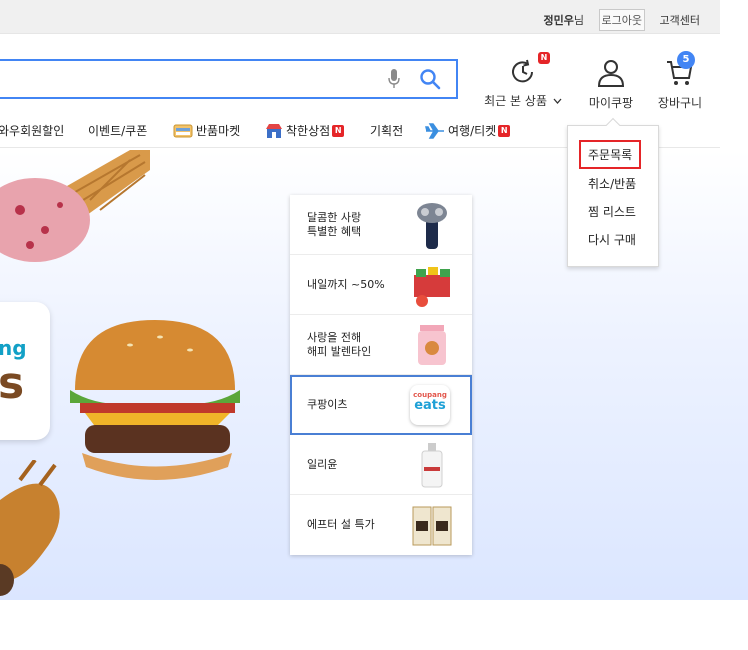 Image resolution: width=748 pixels, height=650 pixels. What do you see at coordinates (381, 525) in the screenshot?
I see `promo-item: 에프터 설 특가` at bounding box center [381, 525].